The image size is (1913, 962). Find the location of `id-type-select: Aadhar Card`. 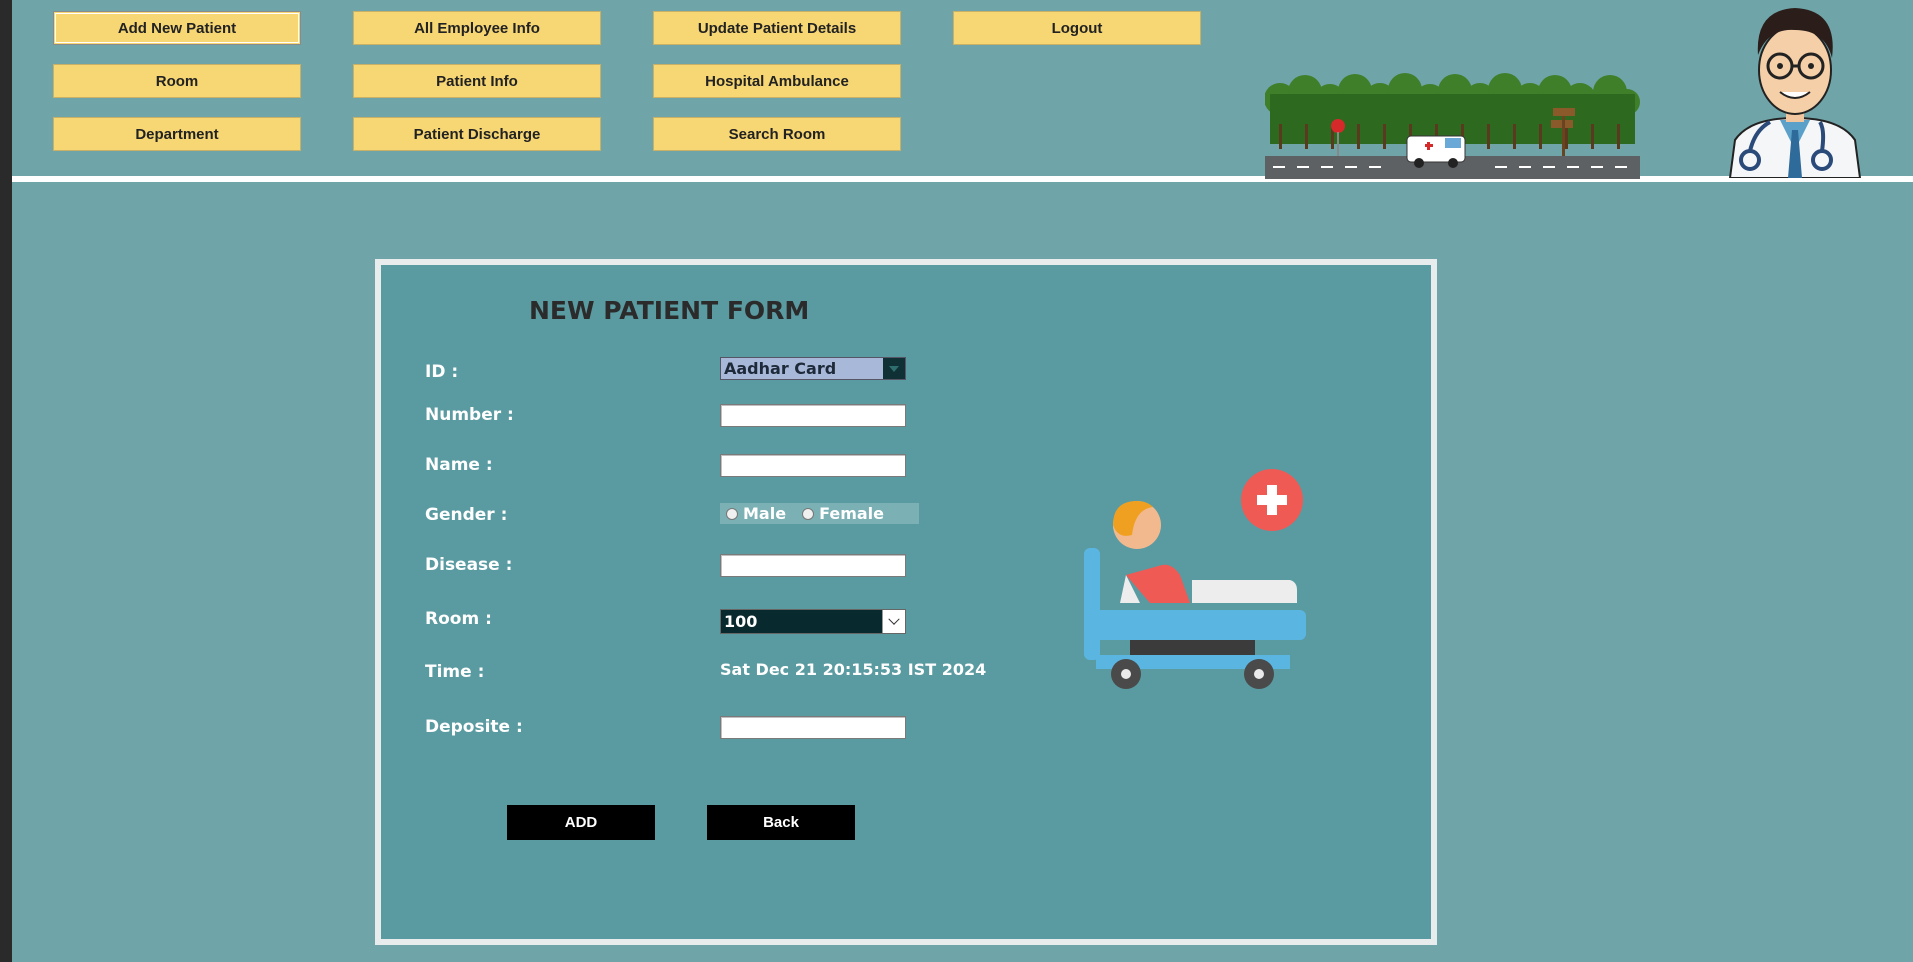

id-type-select: Aadhar Card is located at coordinates (813, 368).